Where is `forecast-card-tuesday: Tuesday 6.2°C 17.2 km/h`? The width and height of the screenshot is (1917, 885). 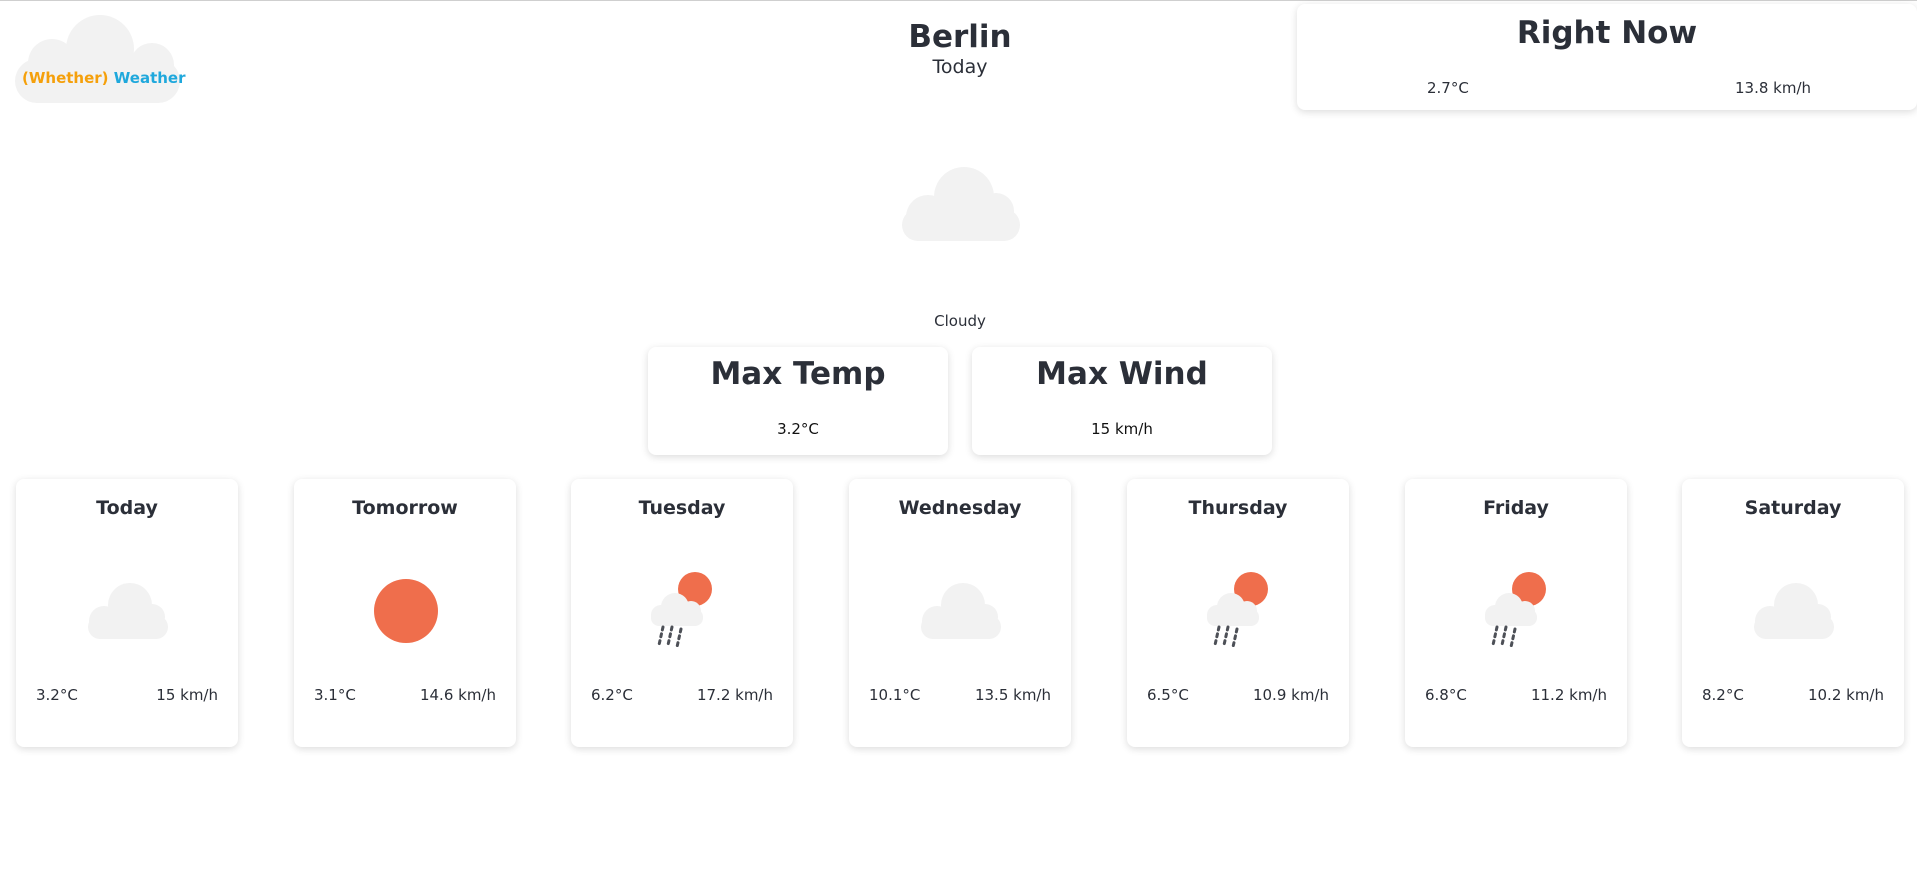 forecast-card-tuesday: Tuesday 6.2°C 17.2 km/h is located at coordinates (682, 613).